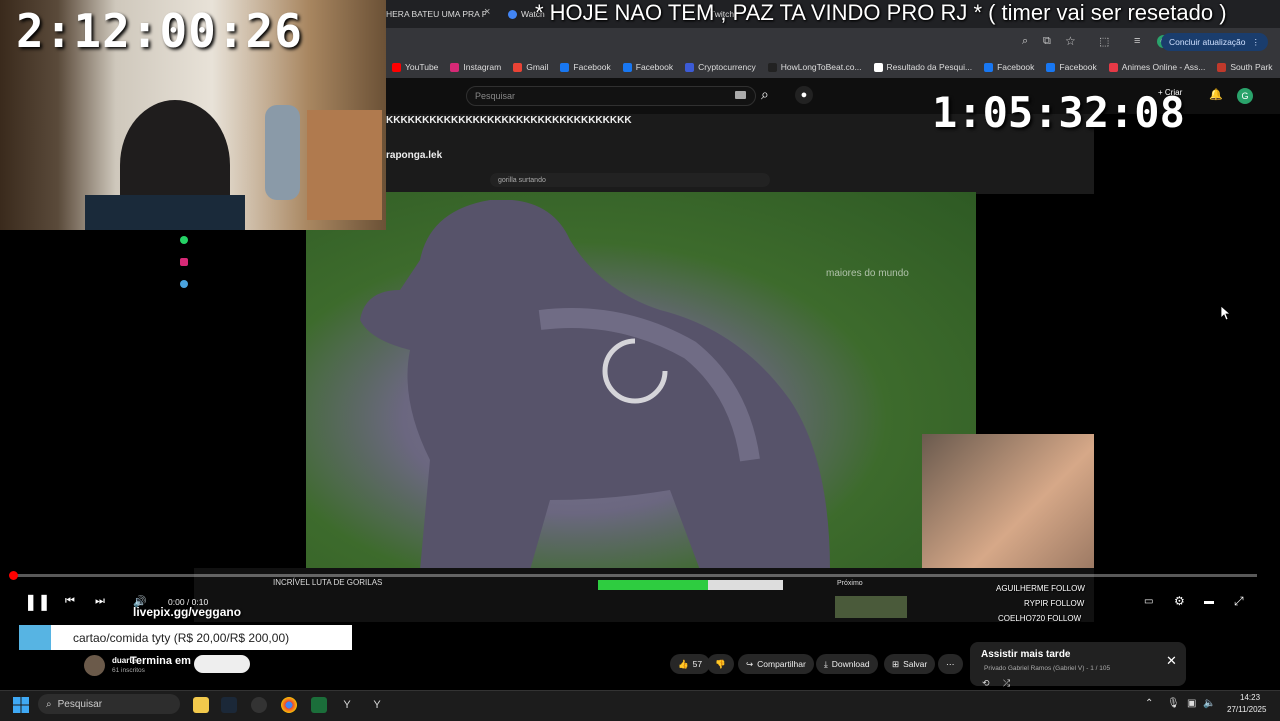 The width and height of the screenshot is (1280, 721). What do you see at coordinates (319, 705) in the screenshot?
I see `excel-icon` at bounding box center [319, 705].